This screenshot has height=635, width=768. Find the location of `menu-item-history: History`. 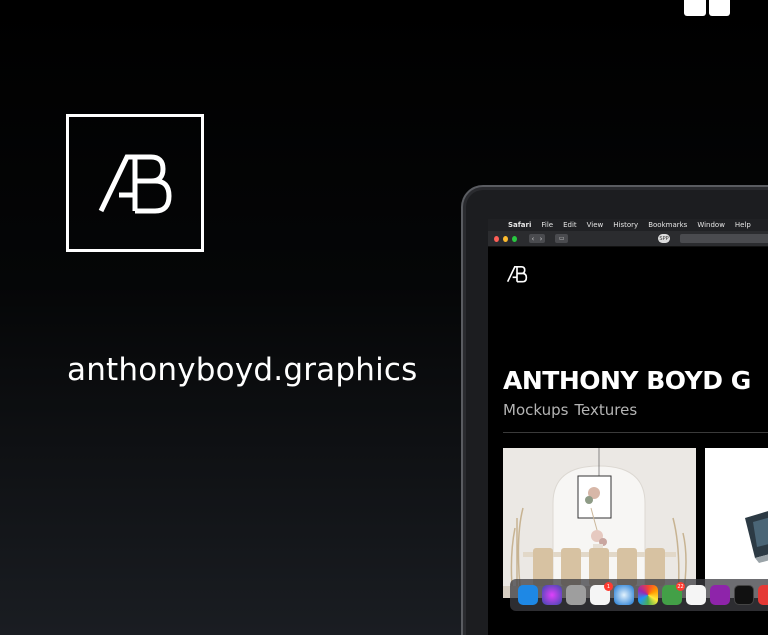

menu-item-history: History is located at coordinates (625, 225).